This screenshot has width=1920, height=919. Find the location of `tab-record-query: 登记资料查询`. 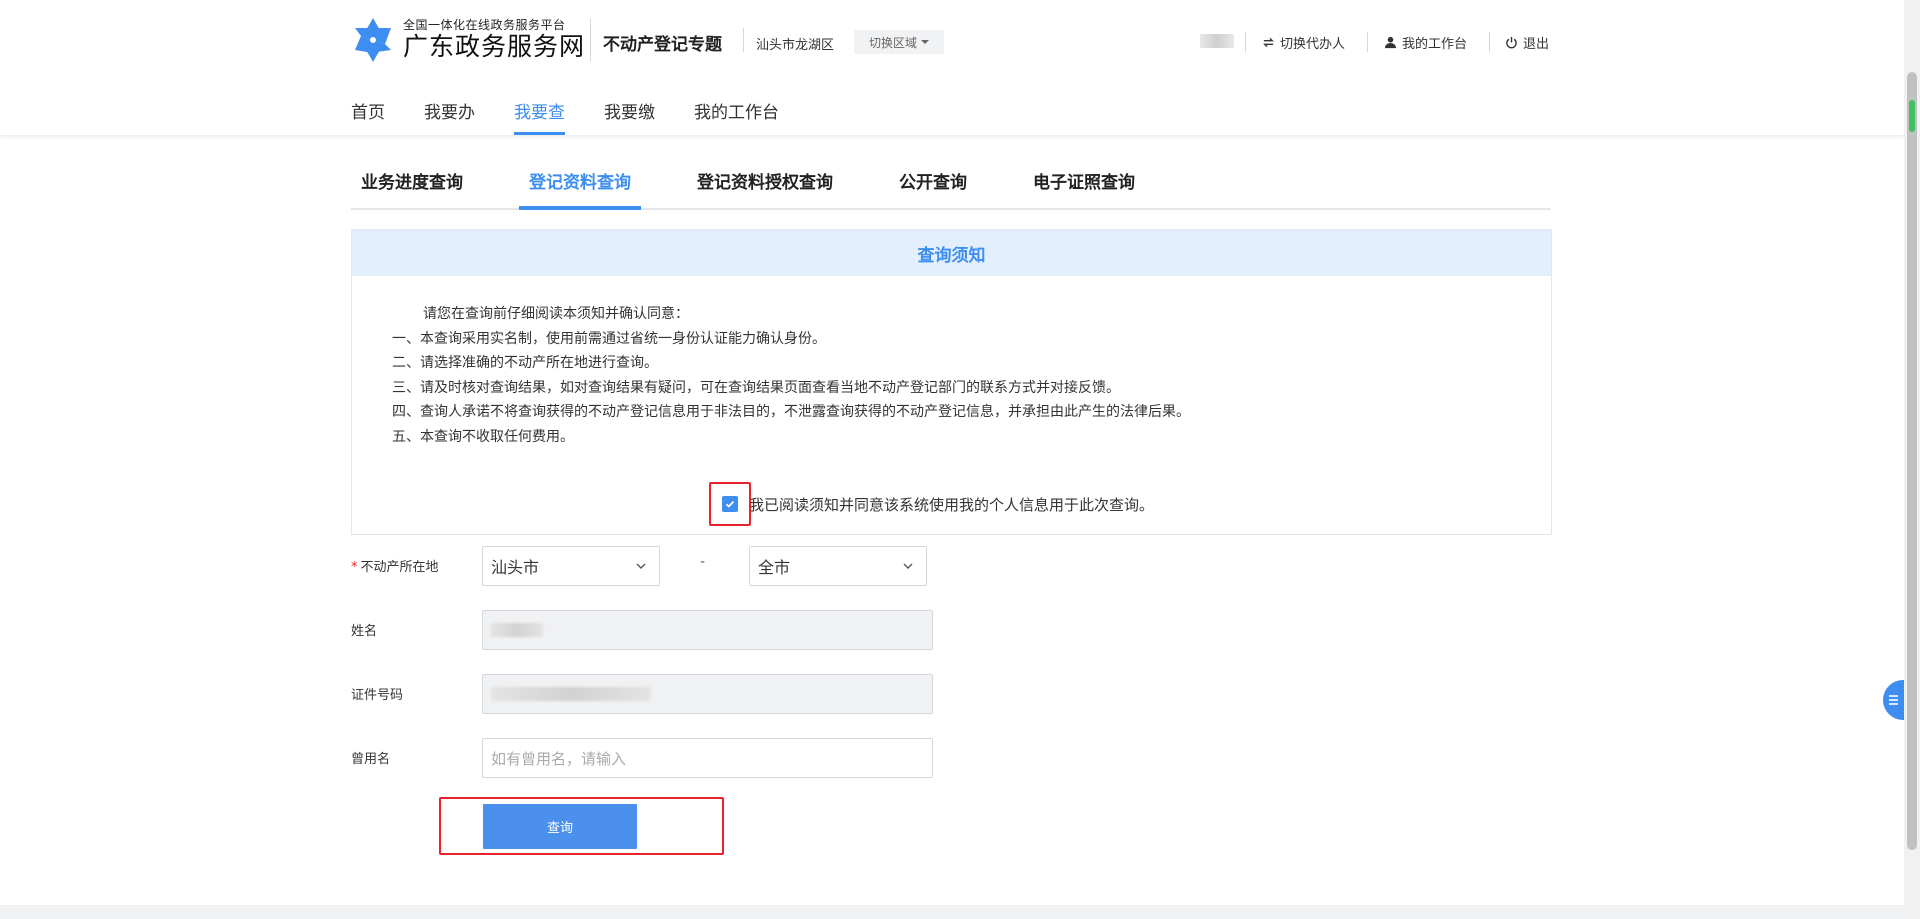

tab-record-query: 登记资料查询 is located at coordinates (580, 183).